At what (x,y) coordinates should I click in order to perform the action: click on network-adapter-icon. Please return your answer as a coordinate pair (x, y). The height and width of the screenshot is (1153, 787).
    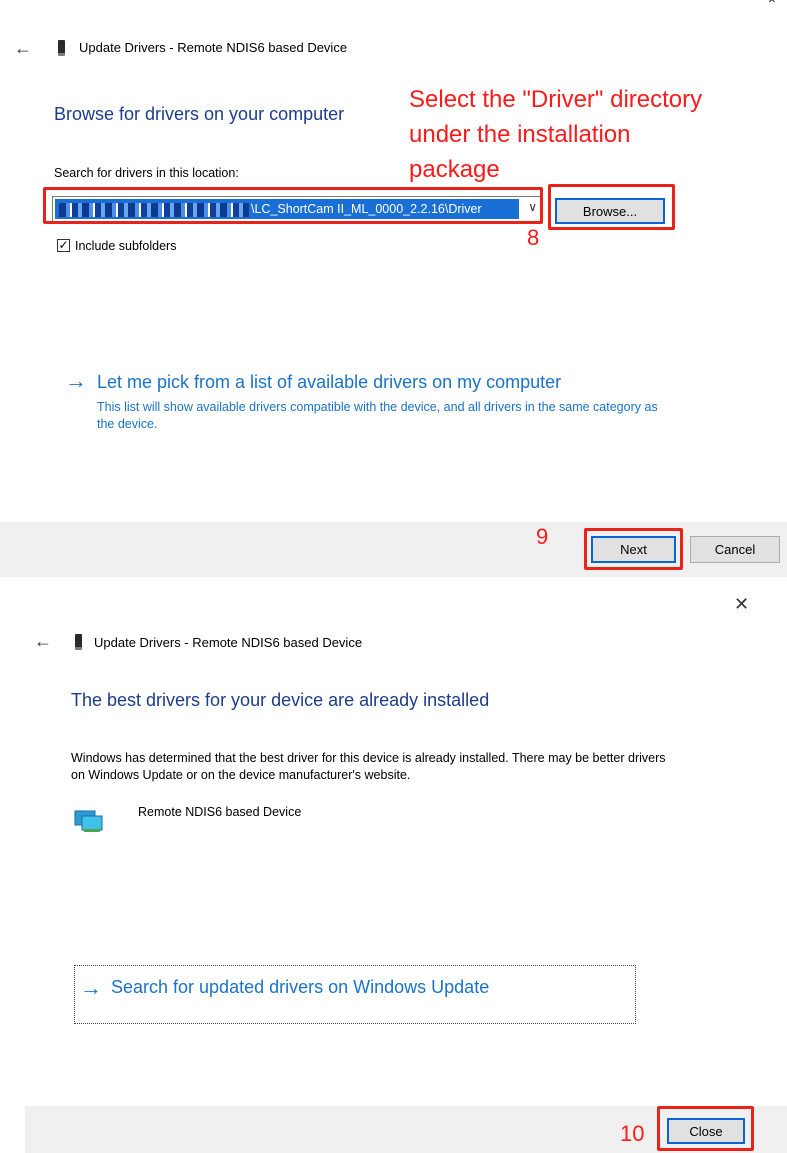
    Looking at the image, I should click on (88, 821).